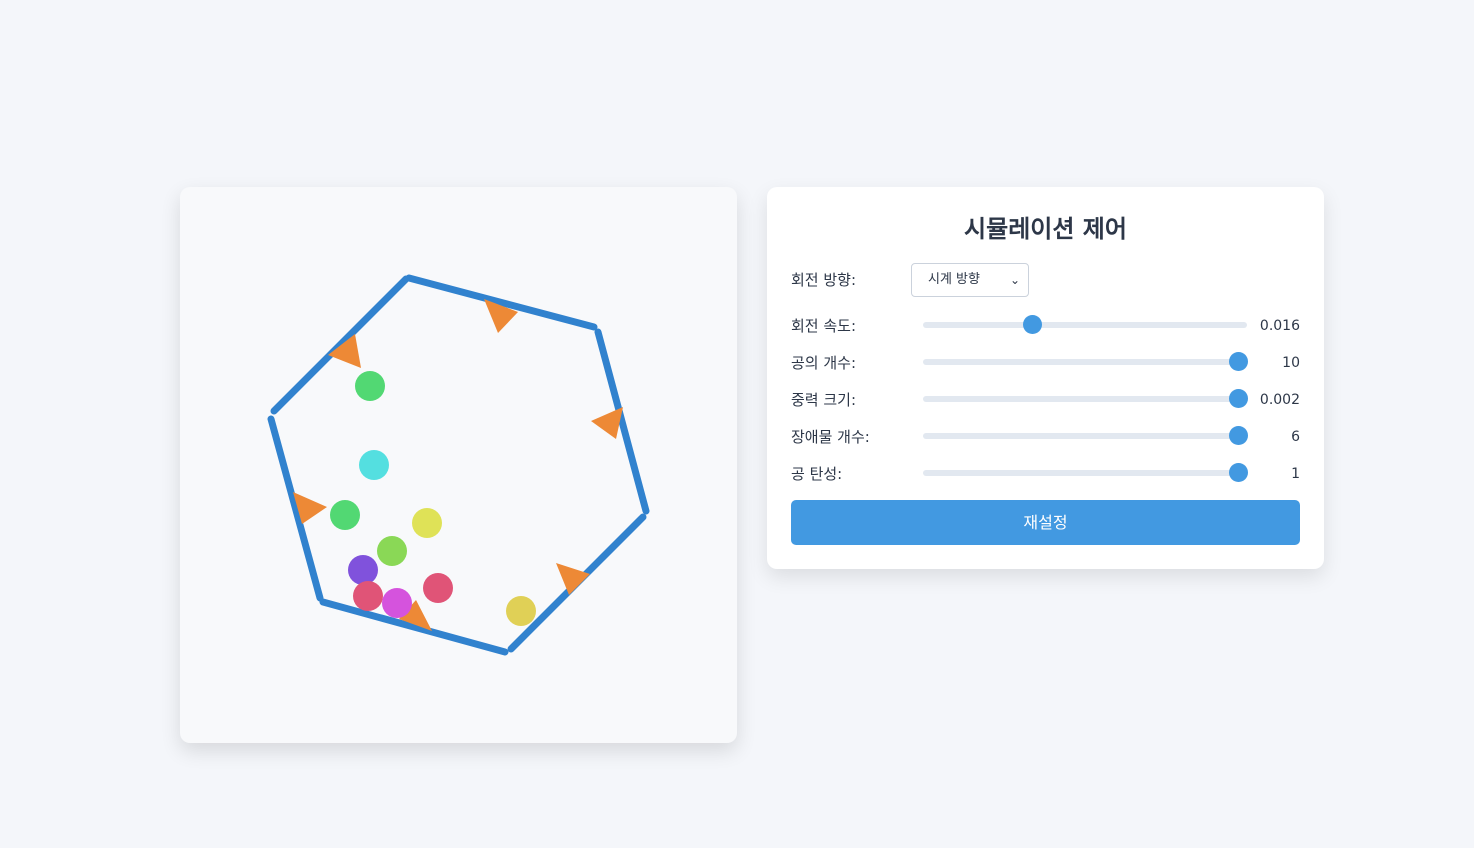 This screenshot has width=1474, height=848. What do you see at coordinates (1295, 437) in the screenshot?
I see `obstacle-count-value: 6` at bounding box center [1295, 437].